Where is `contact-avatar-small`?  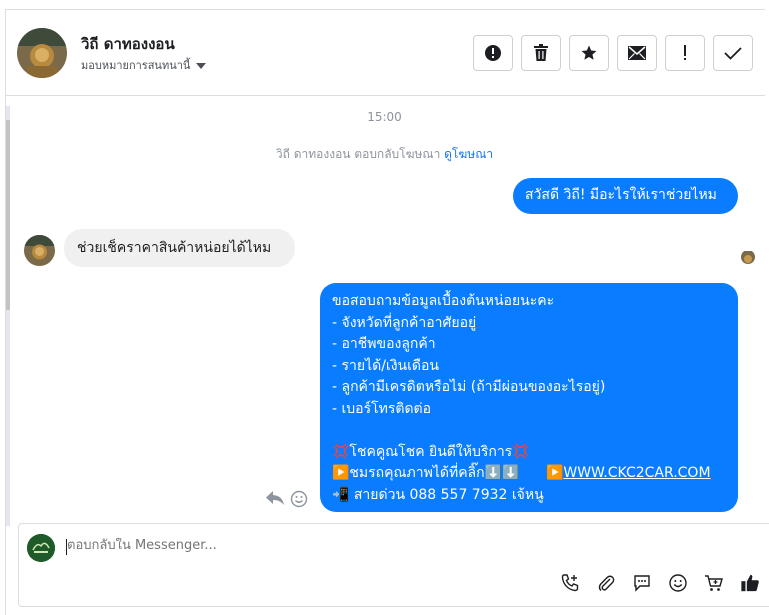
contact-avatar-small is located at coordinates (39, 250).